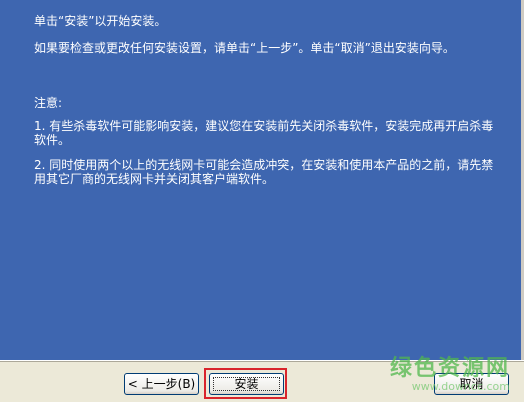 The image size is (524, 402). I want to click on watermark-logo: 绿色资源网 www.downcc.com, so click(450, 371).